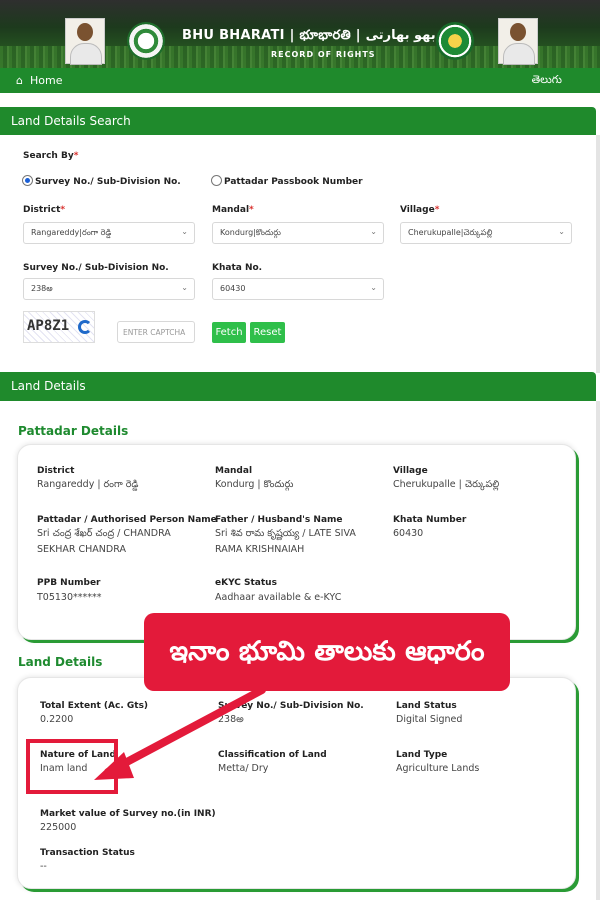 The height and width of the screenshot is (900, 600). Describe the element at coordinates (327, 652) in the screenshot. I see `annotation-callout: ఇనాం భూమి తాలుకు ఆధారం` at that location.